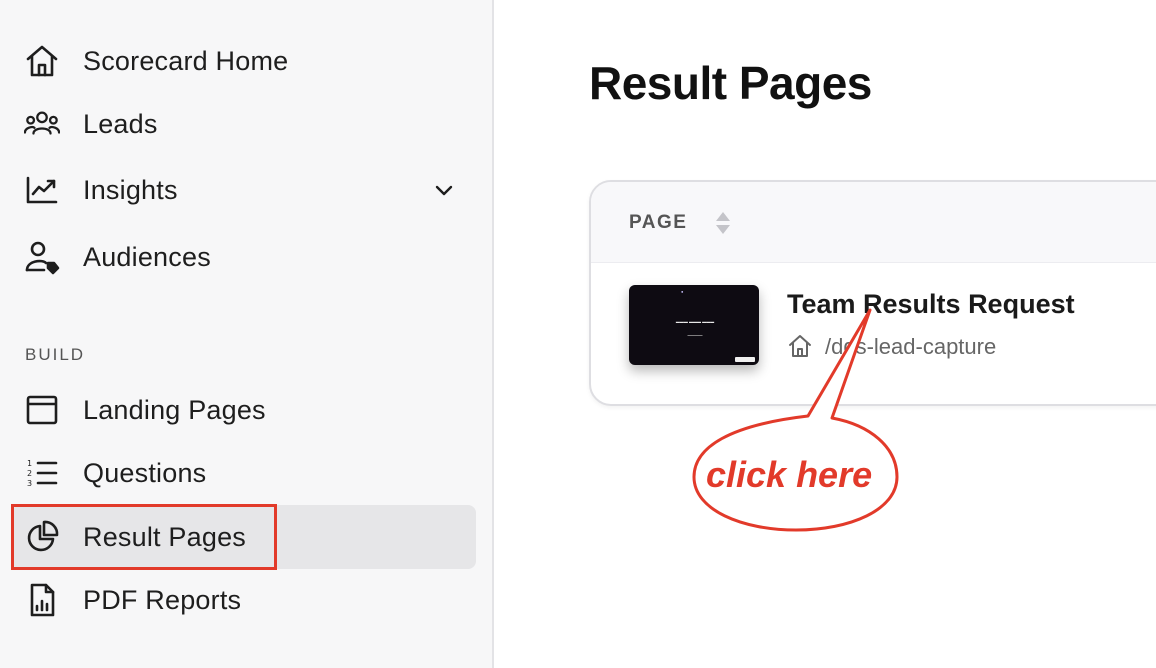  Describe the element at coordinates (164, 536) in the screenshot. I see `sidebar-item-label: Result Pages` at that location.